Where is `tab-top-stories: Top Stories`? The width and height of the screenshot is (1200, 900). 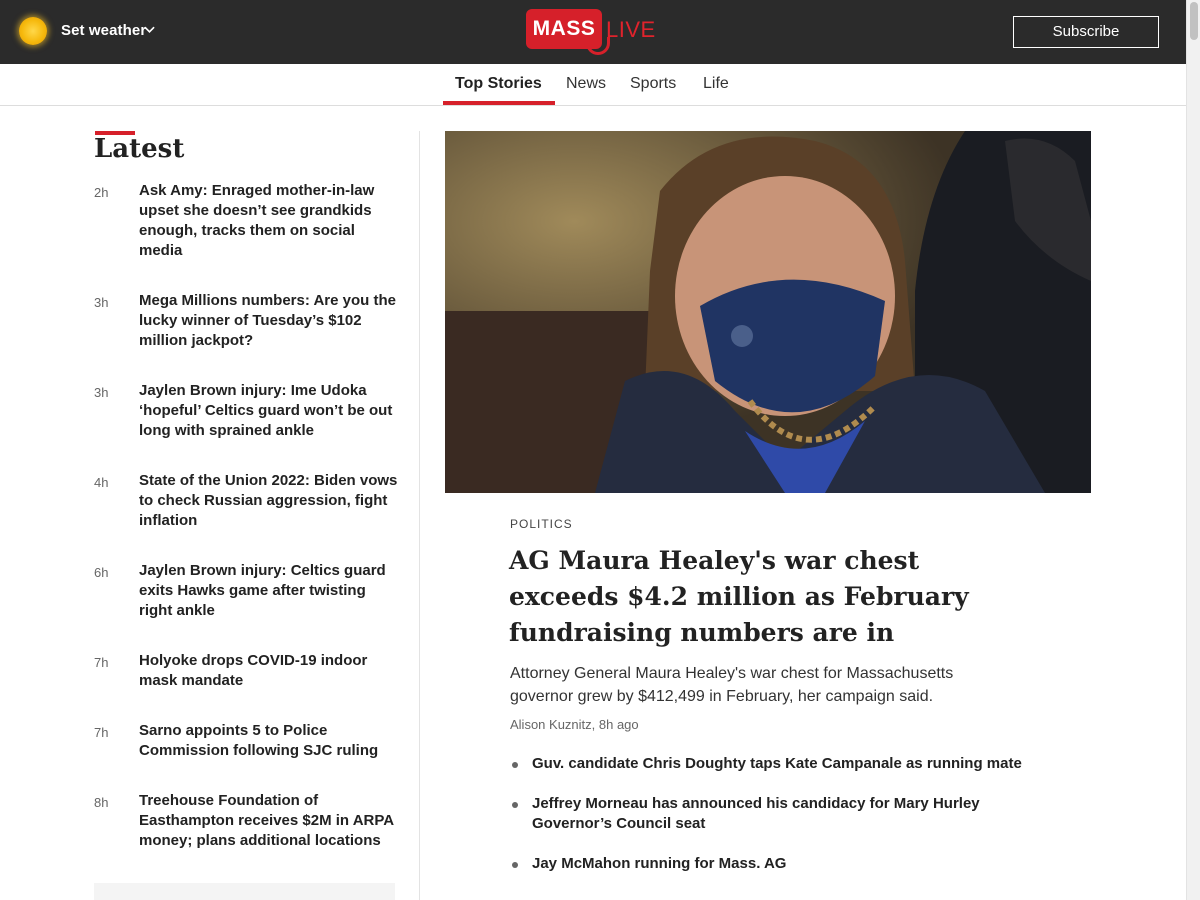 tab-top-stories: Top Stories is located at coordinates (498, 84).